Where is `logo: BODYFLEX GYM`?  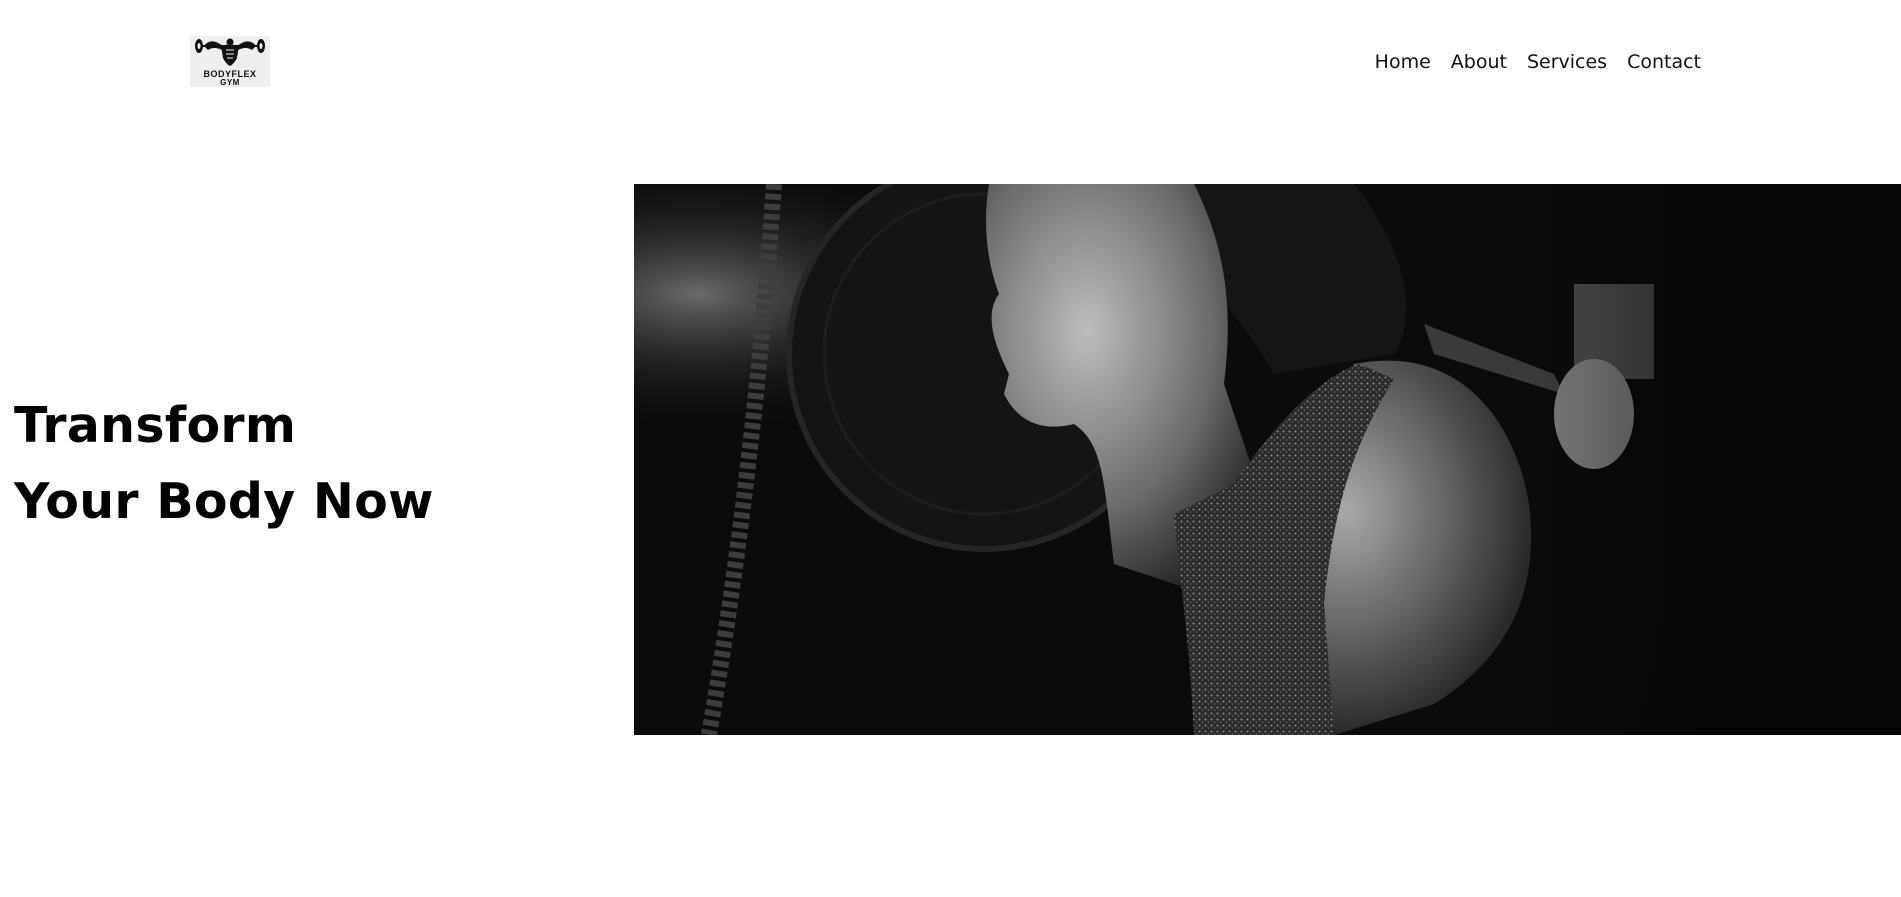 logo: BODYFLEX GYM is located at coordinates (230, 61).